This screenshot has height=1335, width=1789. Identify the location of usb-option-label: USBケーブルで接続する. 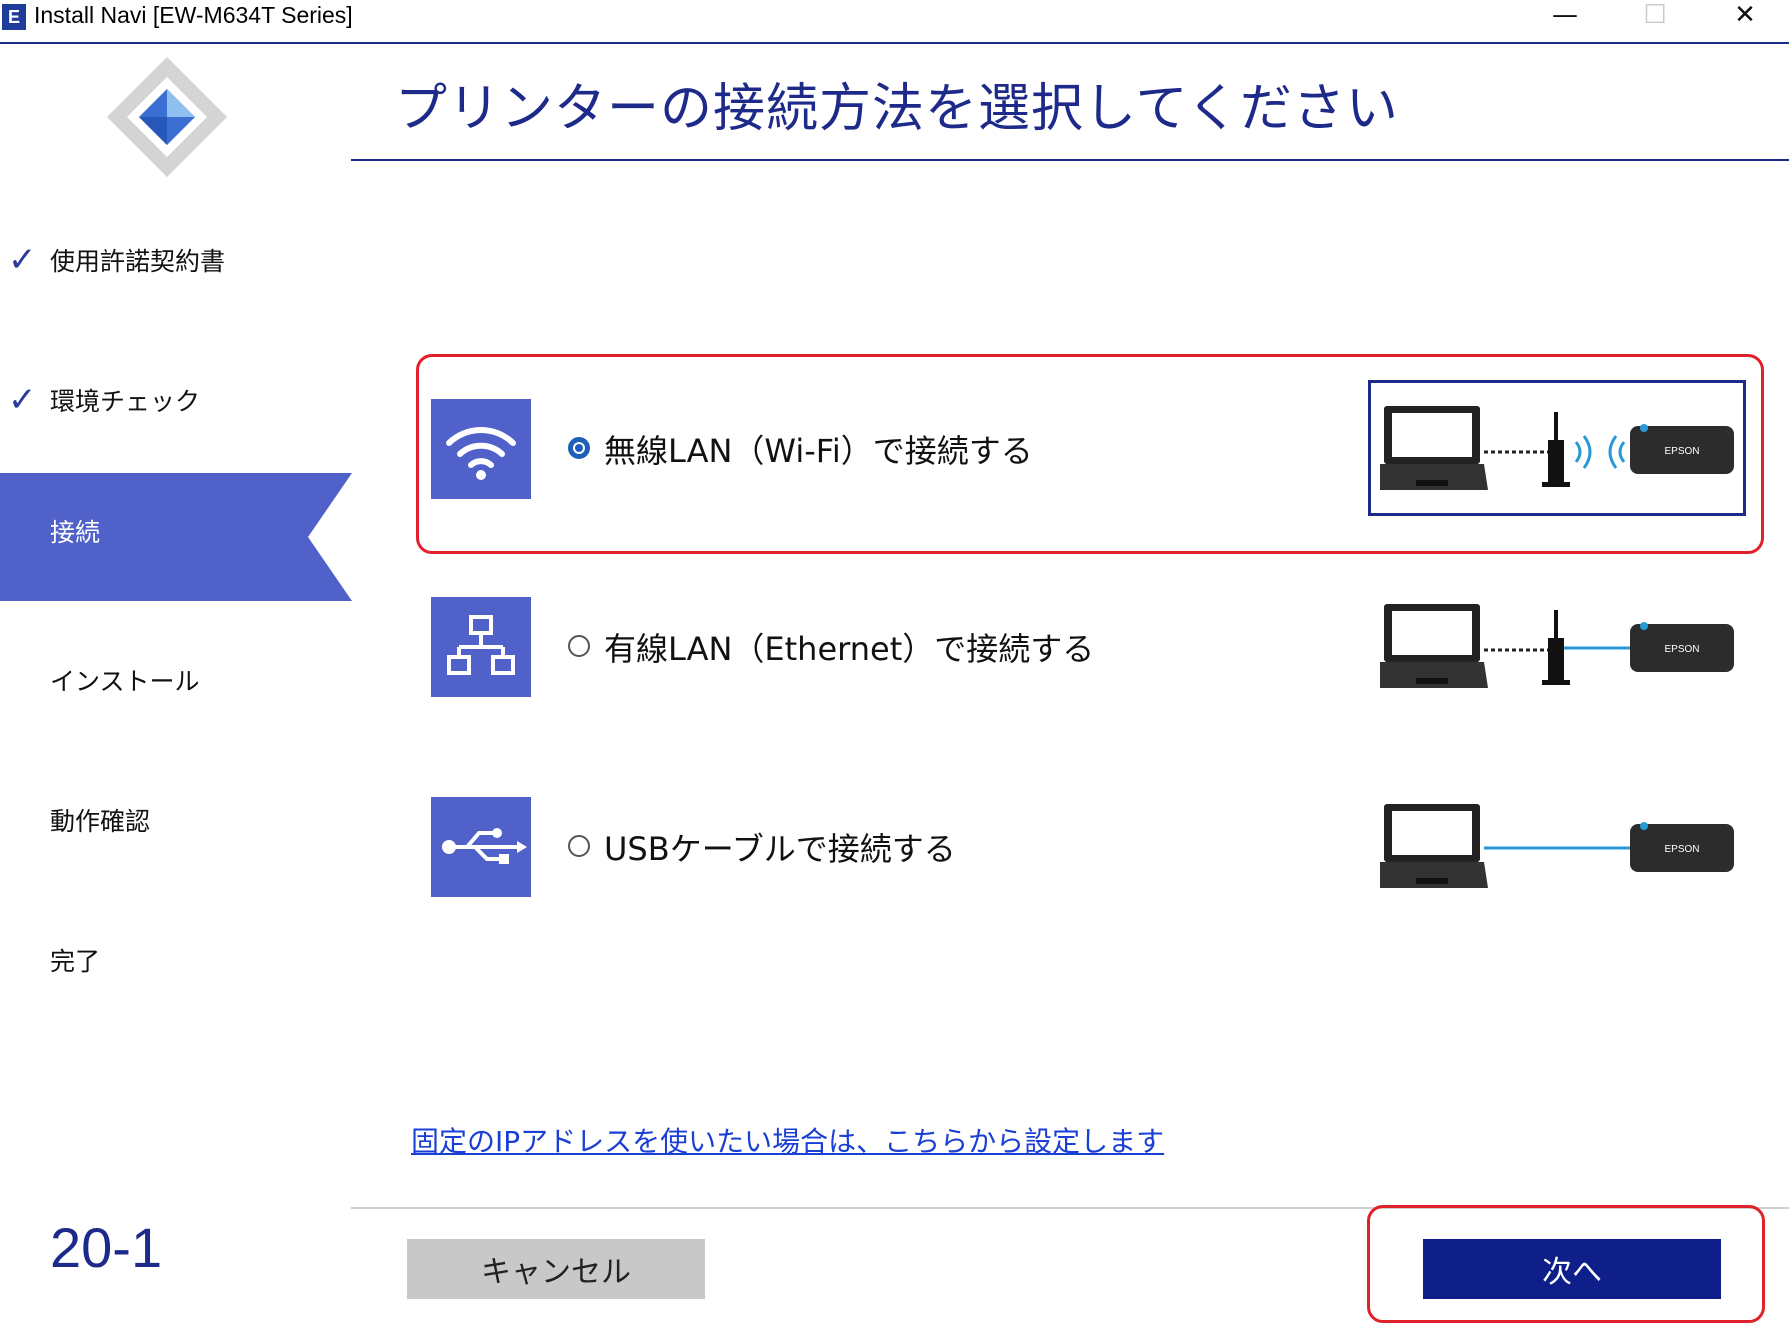
(780, 847).